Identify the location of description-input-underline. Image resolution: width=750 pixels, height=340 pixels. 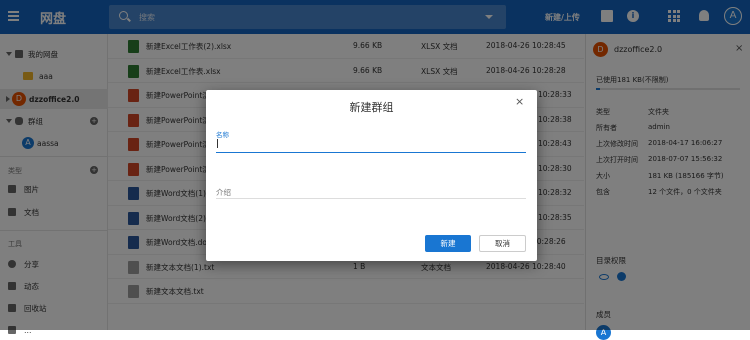
(371, 198).